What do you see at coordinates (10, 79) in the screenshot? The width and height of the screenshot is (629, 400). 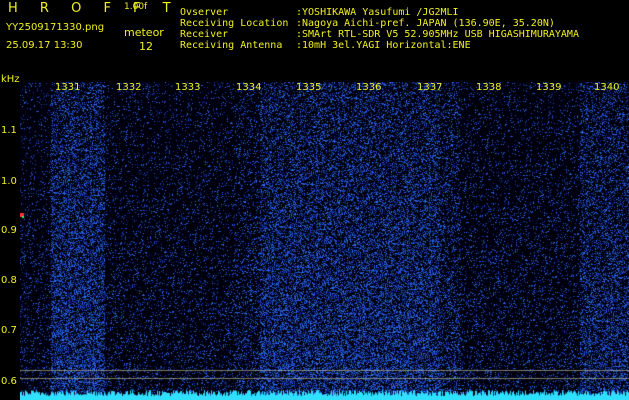 I see `y-axis-unit: kHz` at bounding box center [10, 79].